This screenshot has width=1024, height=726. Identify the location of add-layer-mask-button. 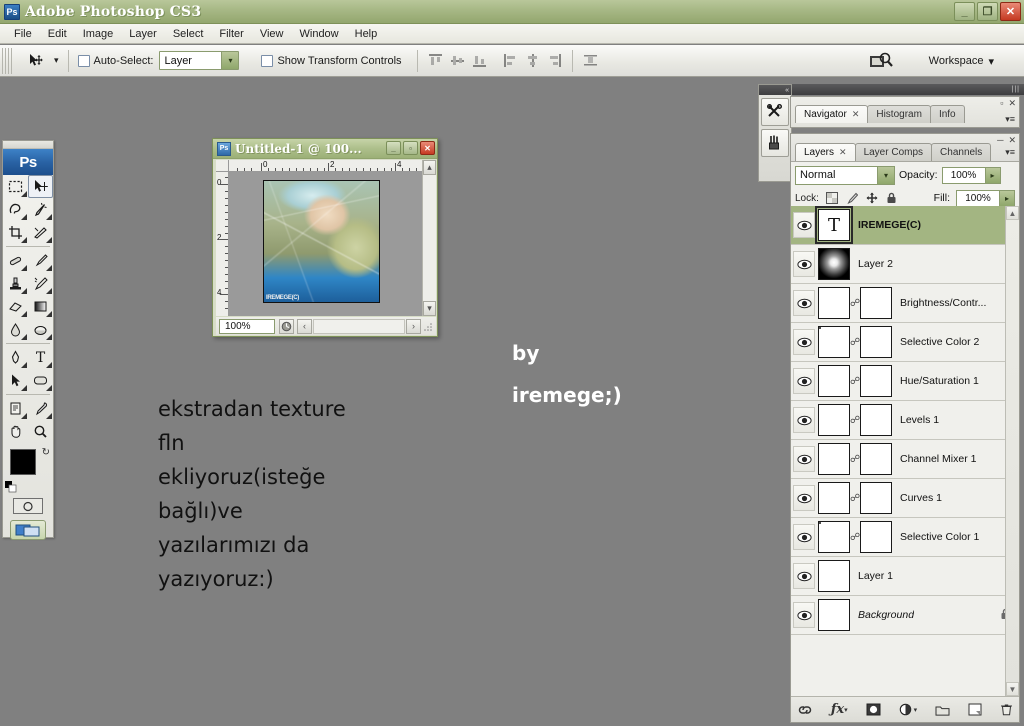
(873, 709).